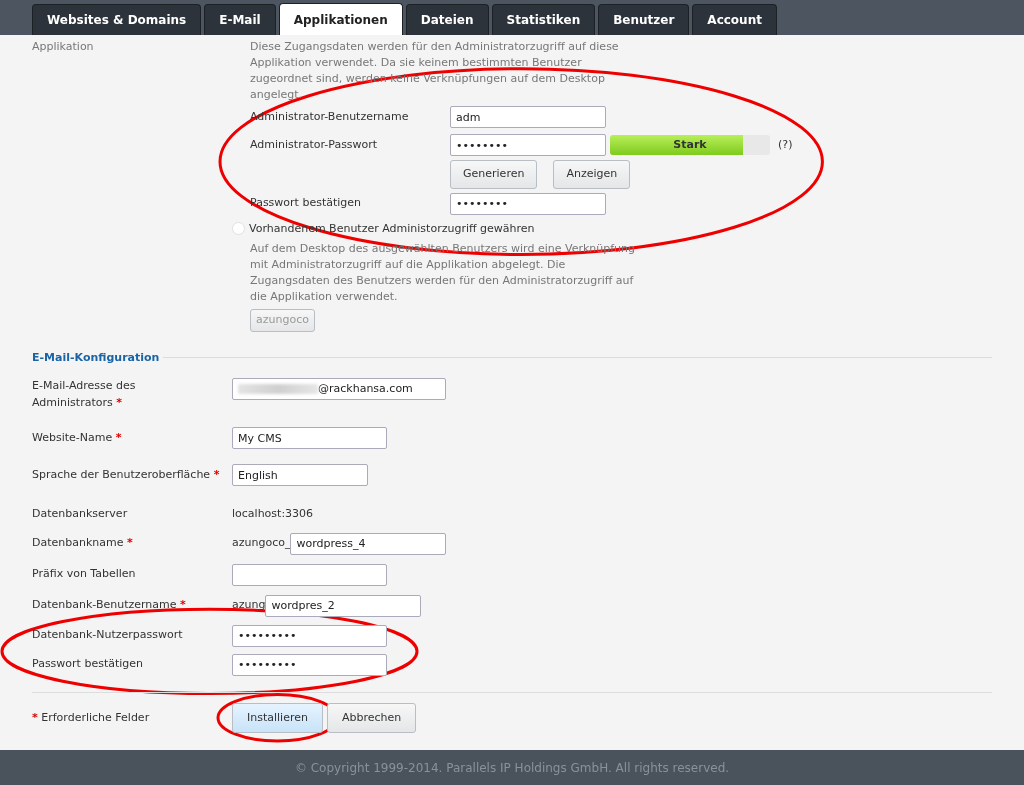 The height and width of the screenshot is (785, 1024). Describe the element at coordinates (340, 19) in the screenshot. I see `tab: Applikationen` at that location.